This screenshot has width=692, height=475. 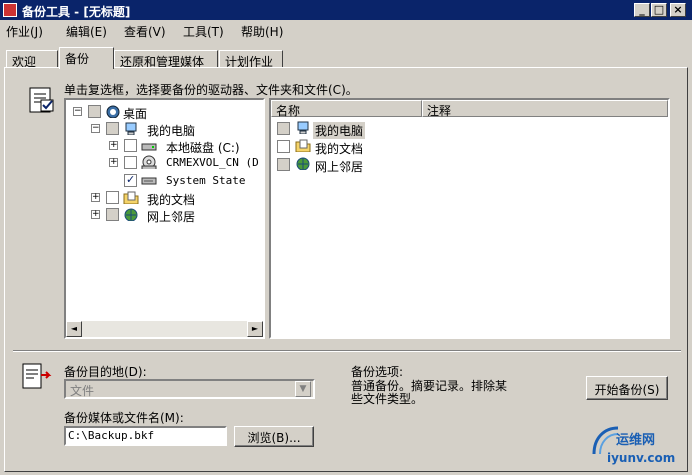 What do you see at coordinates (545, 109) in the screenshot?
I see `column-header-comment: 注释` at bounding box center [545, 109].